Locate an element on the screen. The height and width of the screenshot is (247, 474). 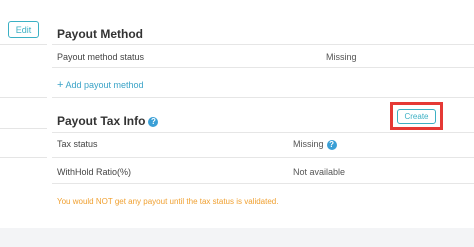
payout-method-status-label: Payout method status is located at coordinates (101, 57).